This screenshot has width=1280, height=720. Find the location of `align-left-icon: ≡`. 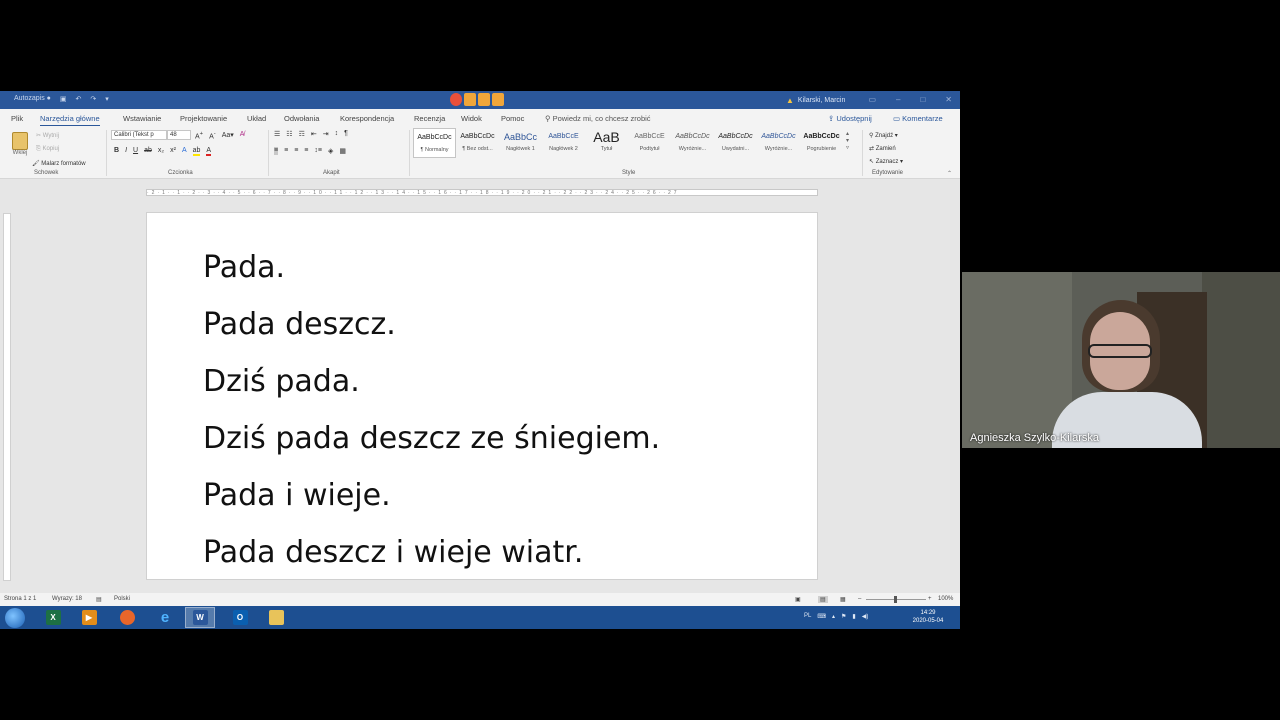

align-left-icon: ≡ is located at coordinates (276, 151).